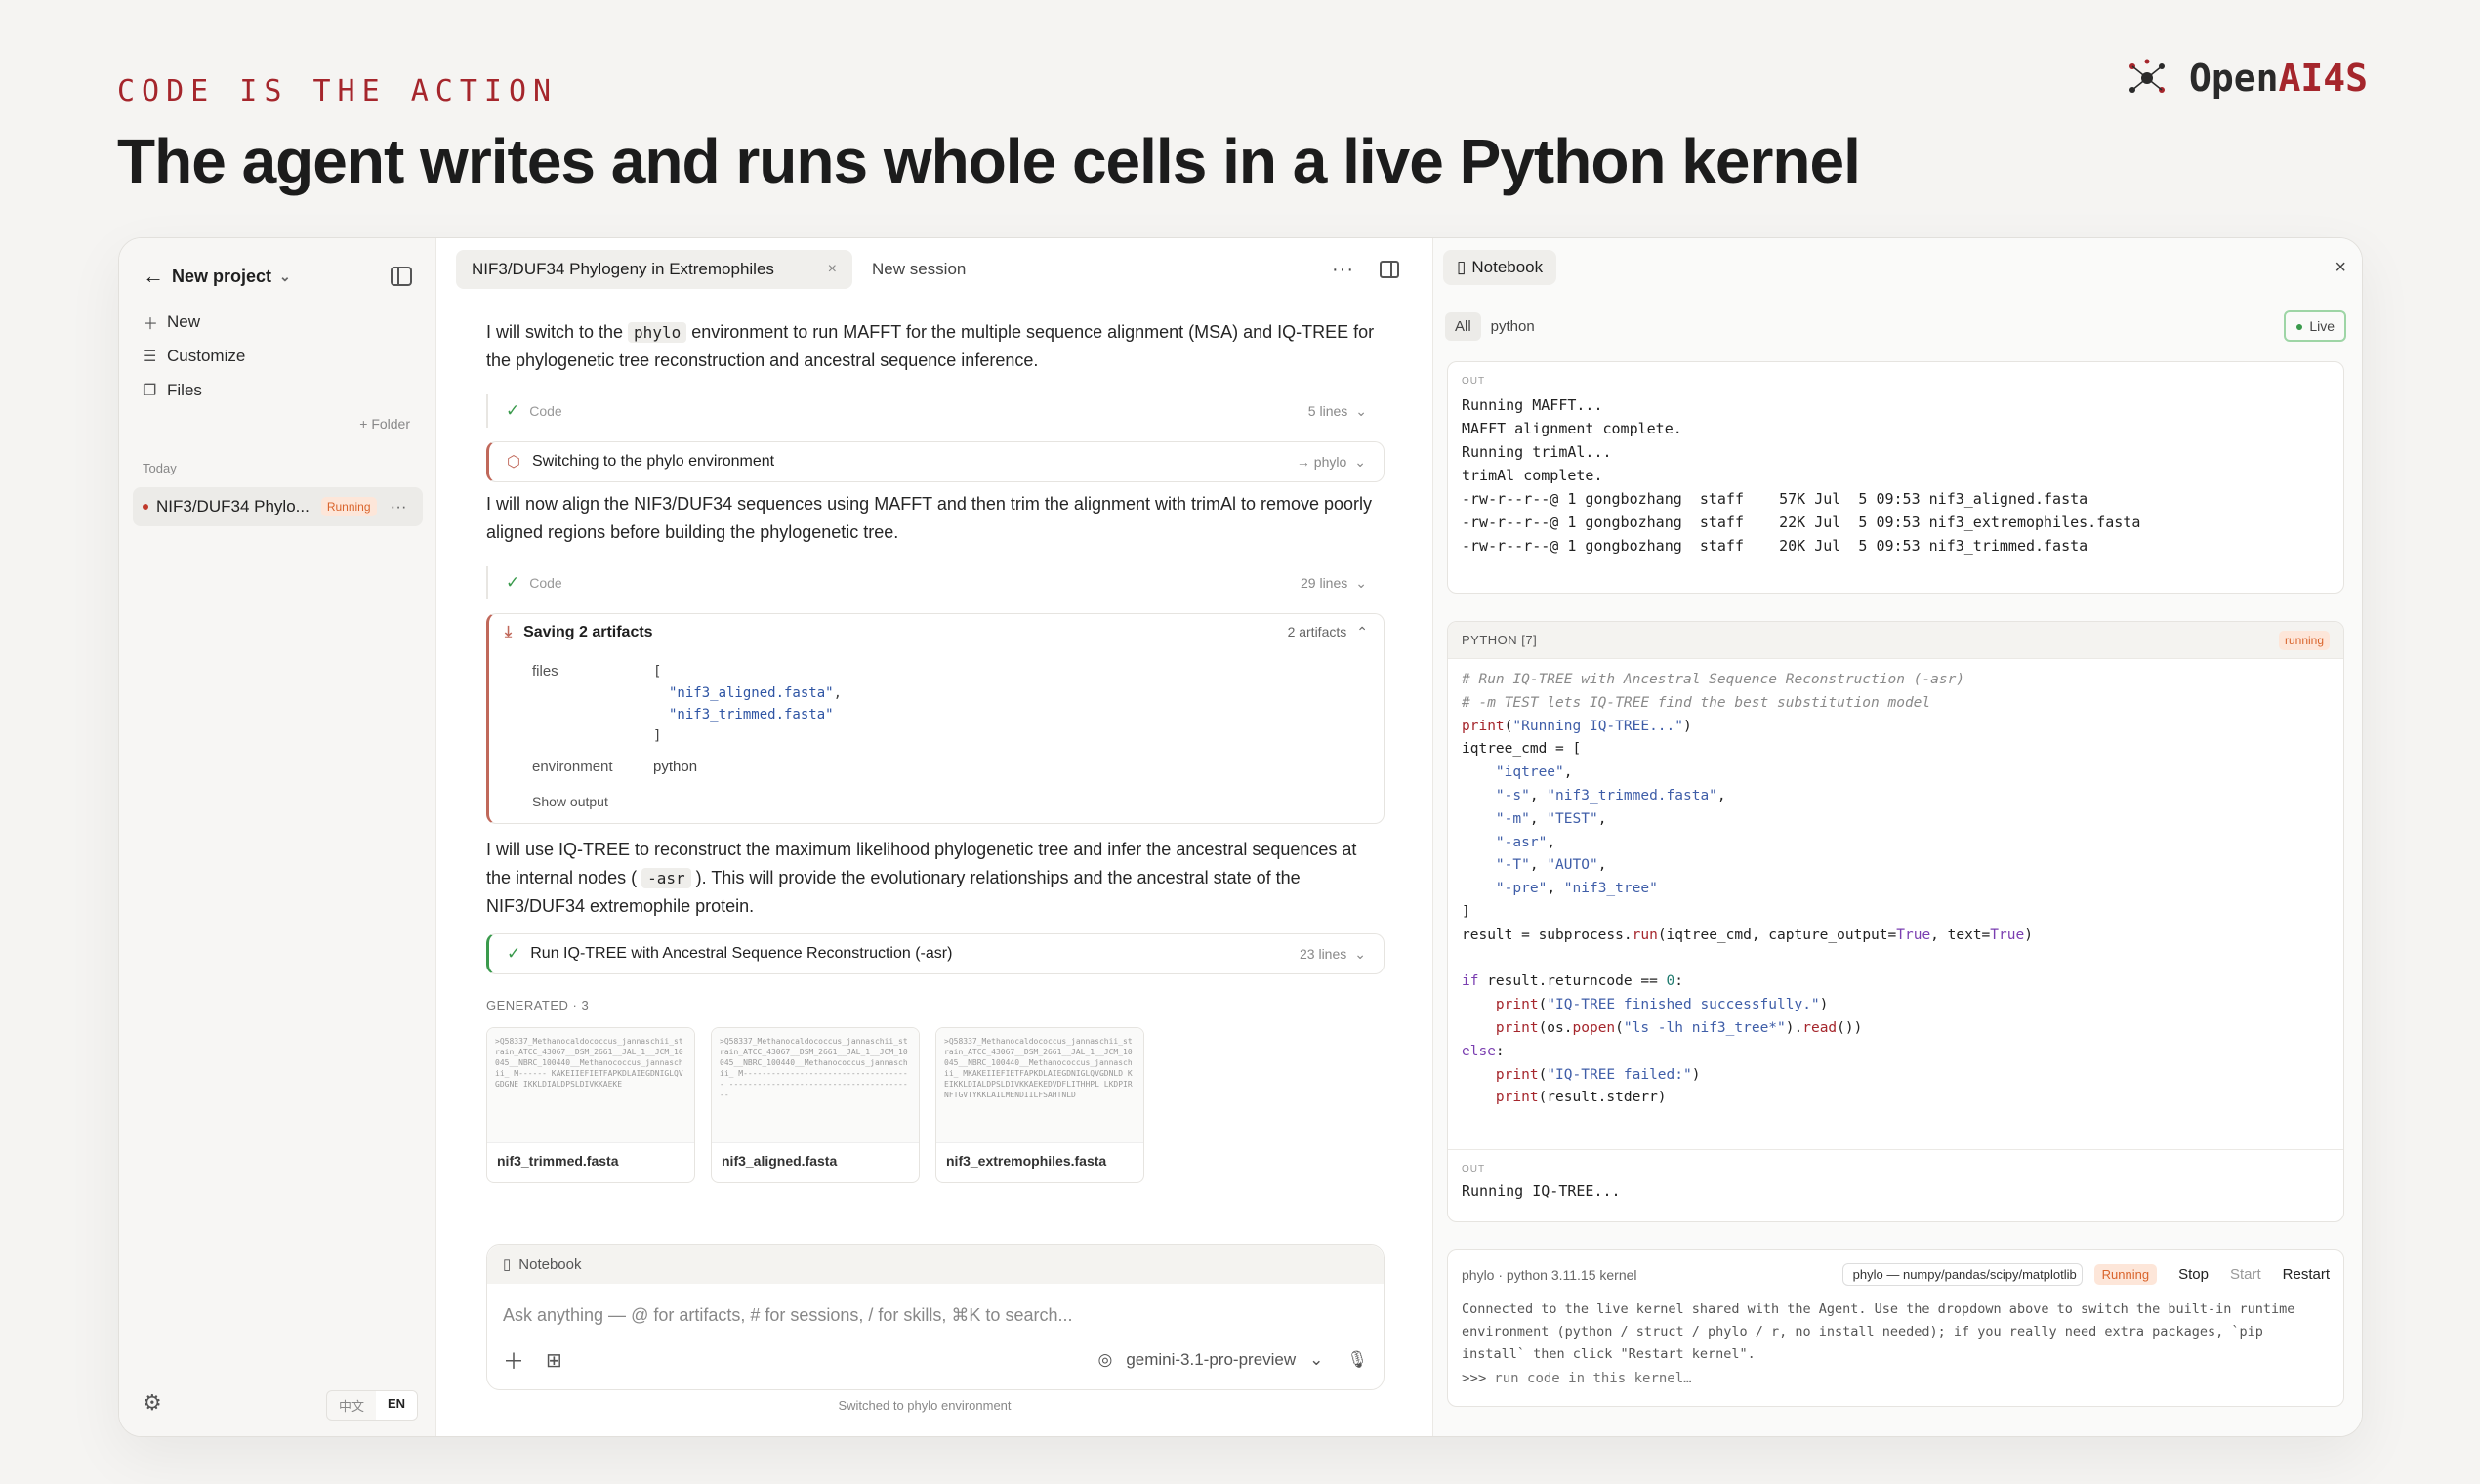  Describe the element at coordinates (538, 1005) in the screenshot. I see `generated-label: GENERATED · 3` at that location.